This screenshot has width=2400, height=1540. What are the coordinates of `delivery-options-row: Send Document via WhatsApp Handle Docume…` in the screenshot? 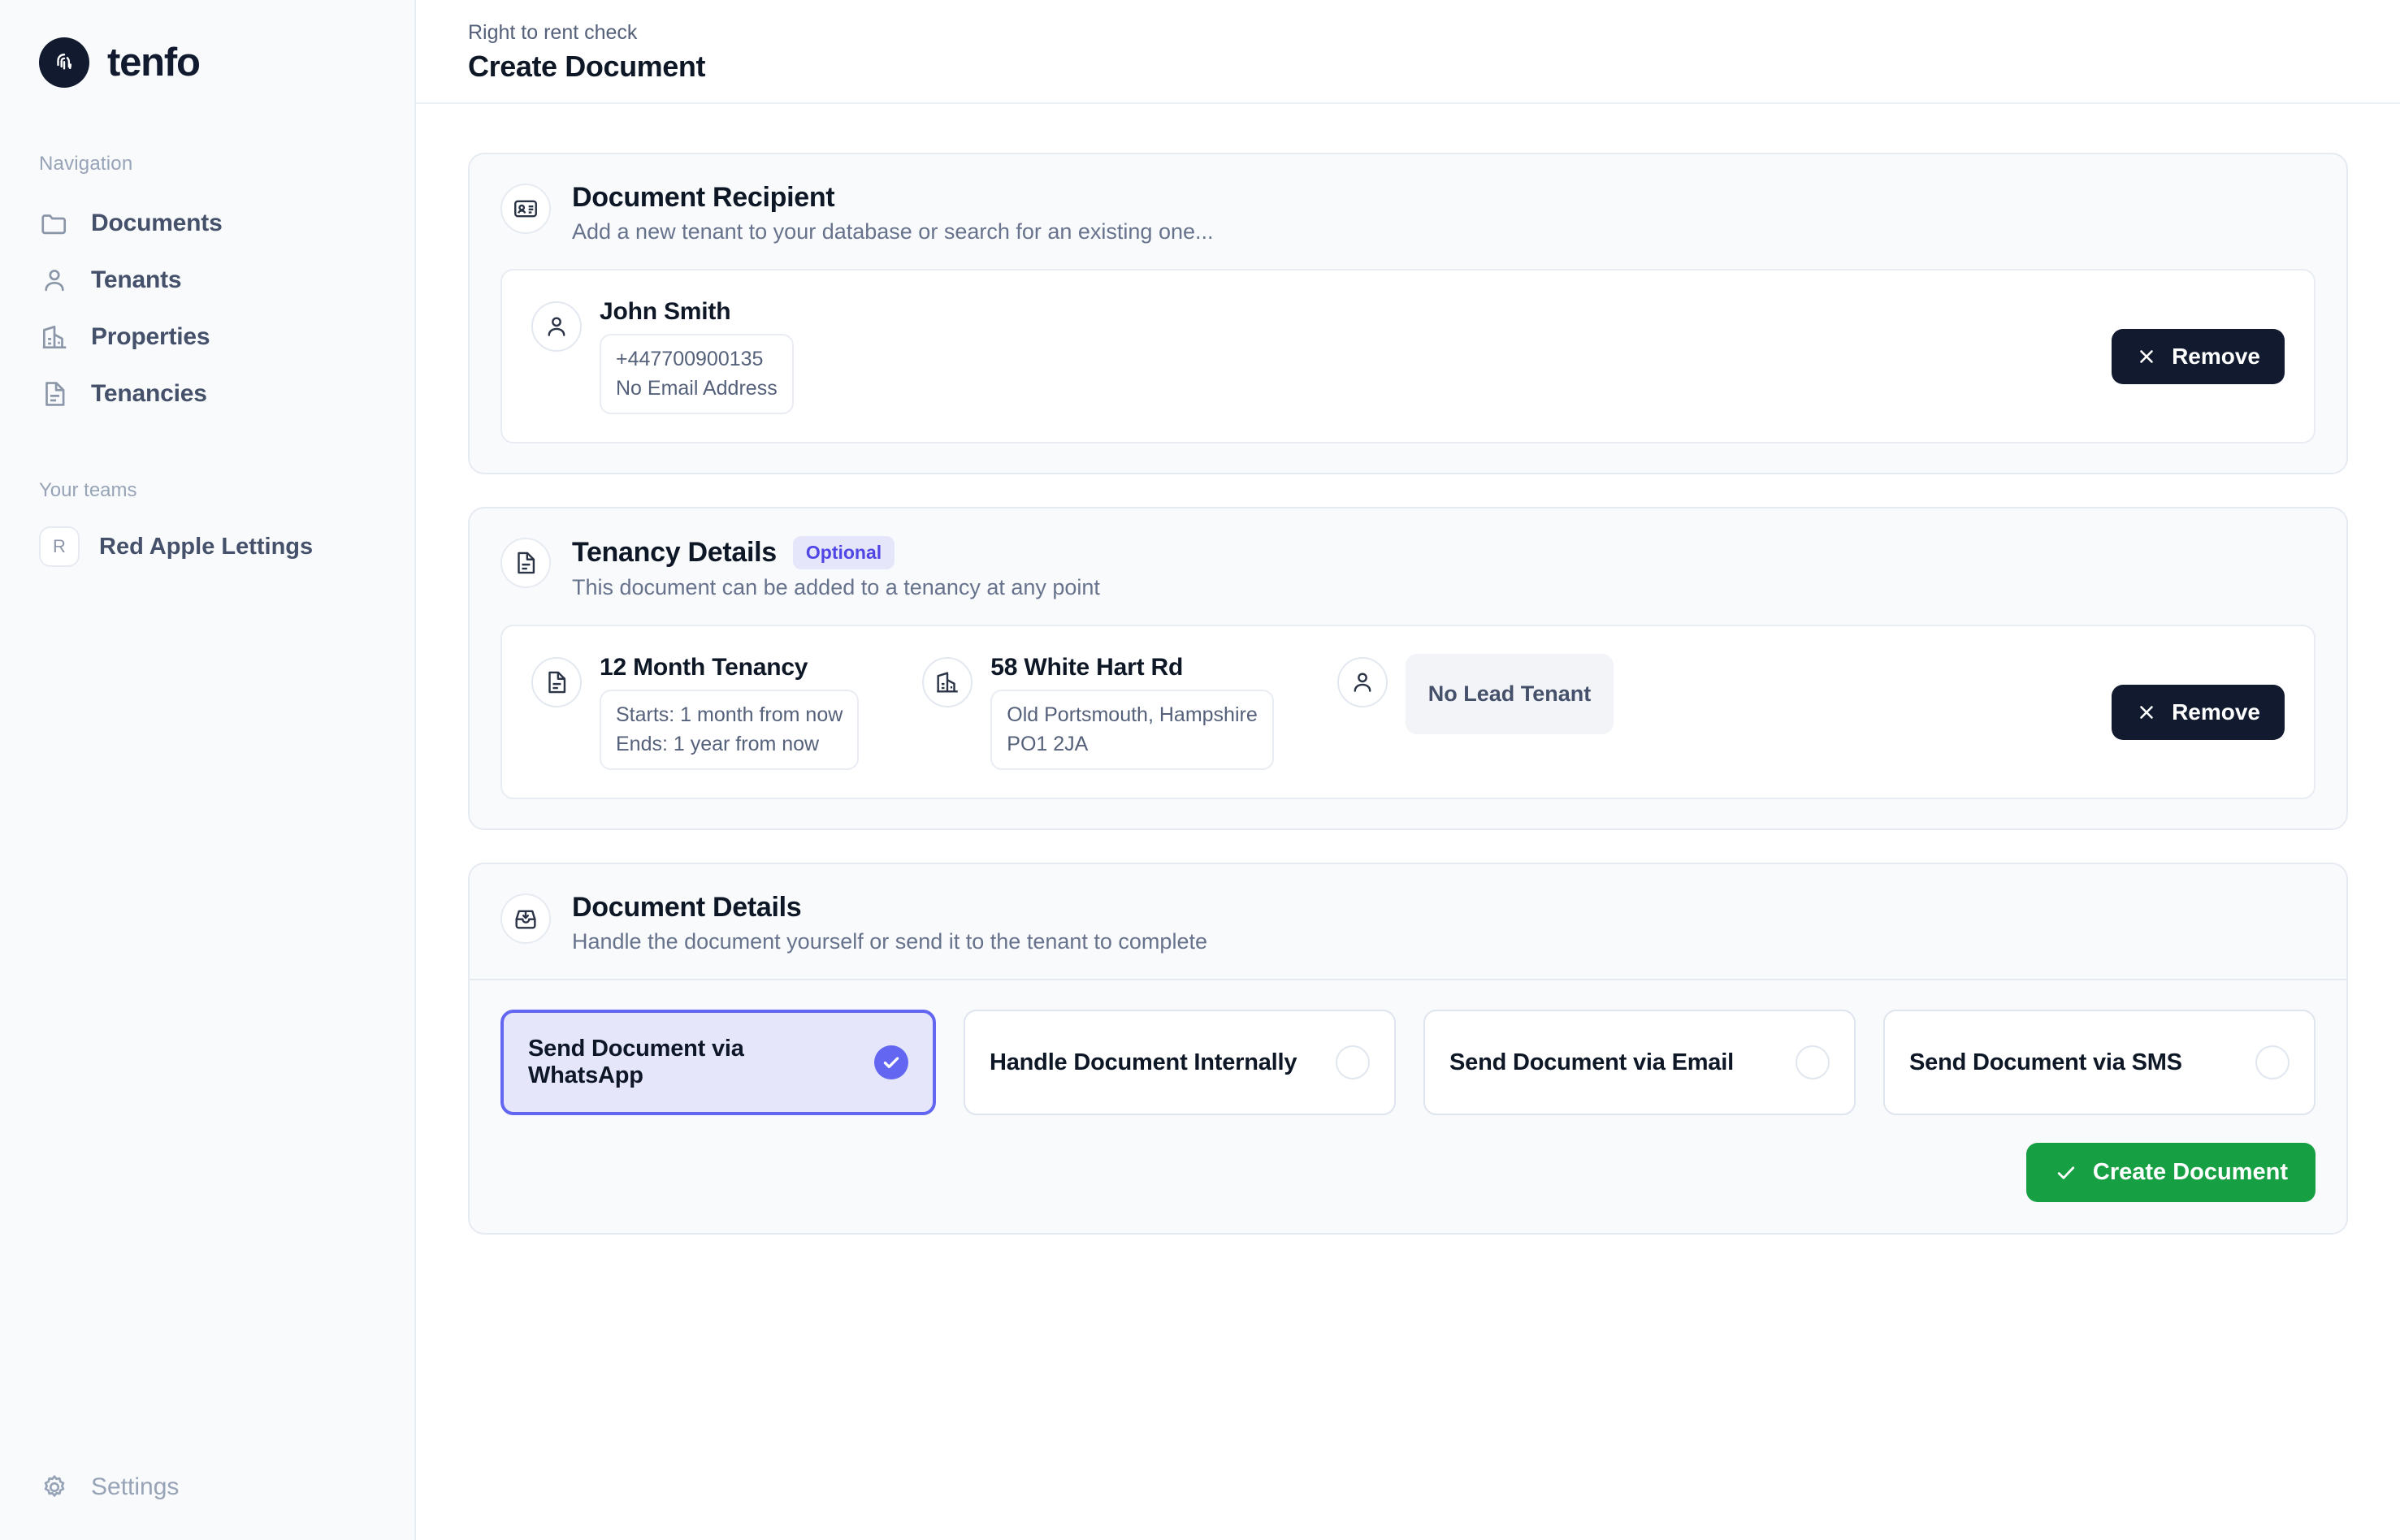 It's located at (1408, 1062).